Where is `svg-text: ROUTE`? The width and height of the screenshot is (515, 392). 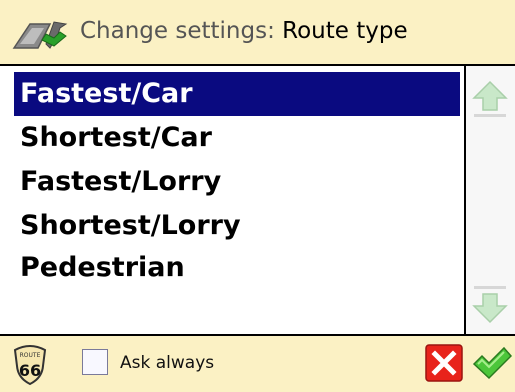
svg-text: ROUTE is located at coordinates (30, 355).